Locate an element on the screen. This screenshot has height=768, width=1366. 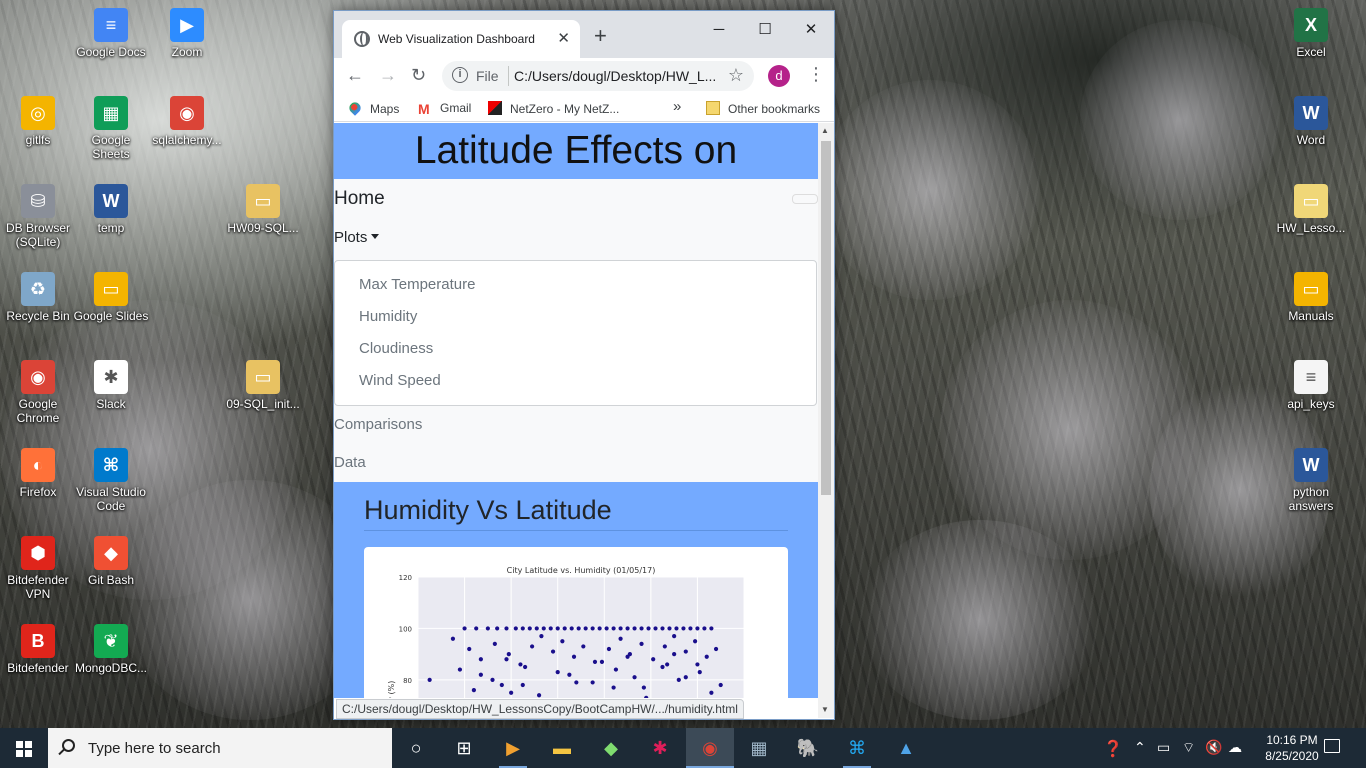
nav-comparisons: Comparisons is located at coordinates (576, 425).